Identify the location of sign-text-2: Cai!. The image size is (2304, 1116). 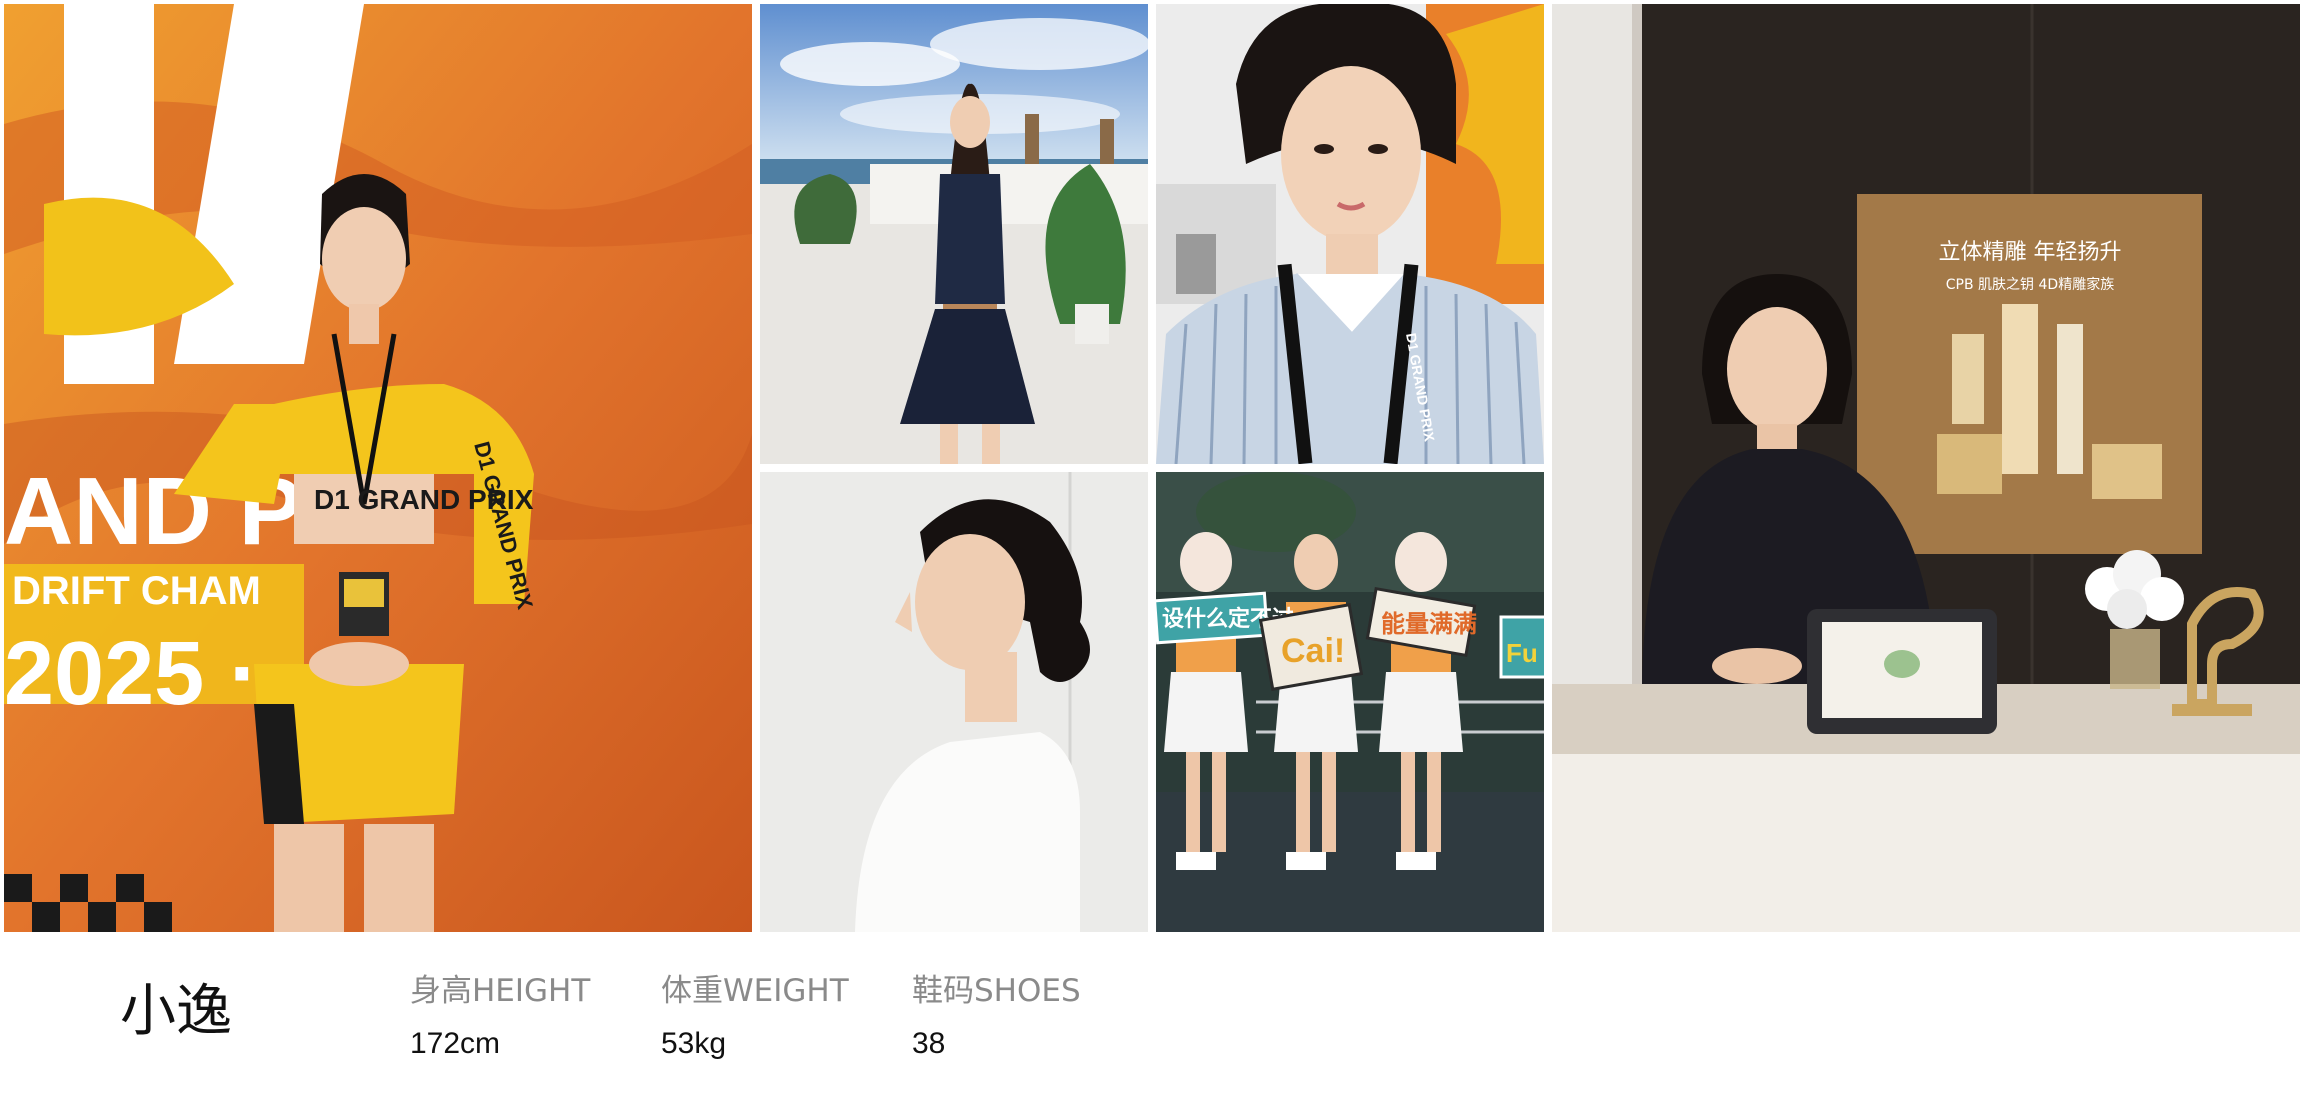
(1313, 651).